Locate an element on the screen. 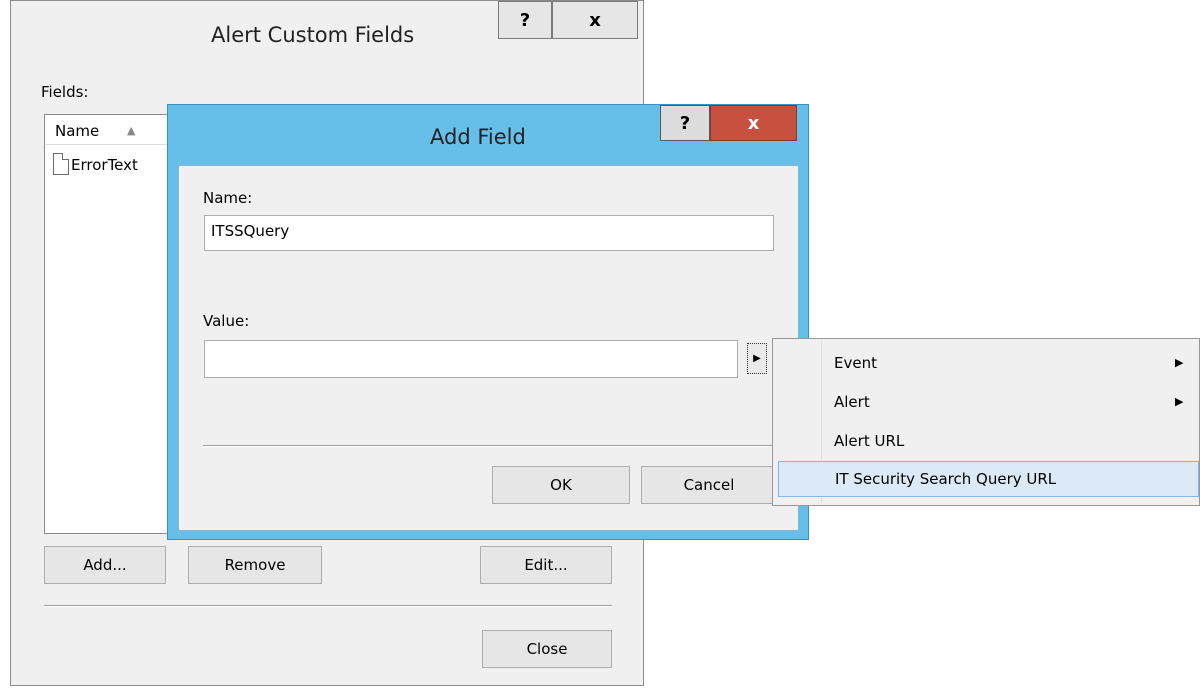 The width and height of the screenshot is (1200, 694). file-icon is located at coordinates (61, 164).